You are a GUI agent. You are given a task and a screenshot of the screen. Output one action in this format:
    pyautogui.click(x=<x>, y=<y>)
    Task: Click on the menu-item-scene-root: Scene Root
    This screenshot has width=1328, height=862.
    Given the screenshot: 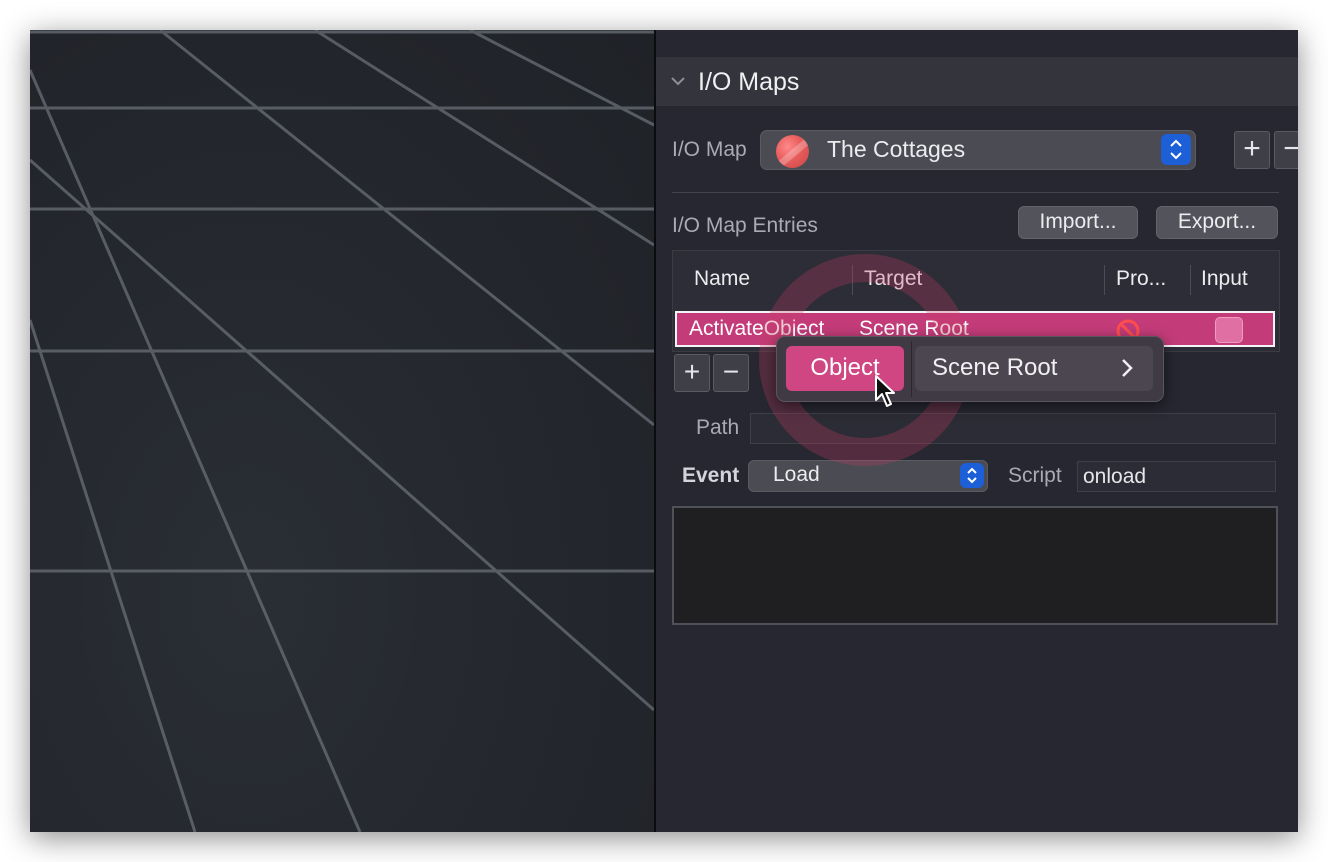 What is the action you would take?
    pyautogui.click(x=1034, y=368)
    